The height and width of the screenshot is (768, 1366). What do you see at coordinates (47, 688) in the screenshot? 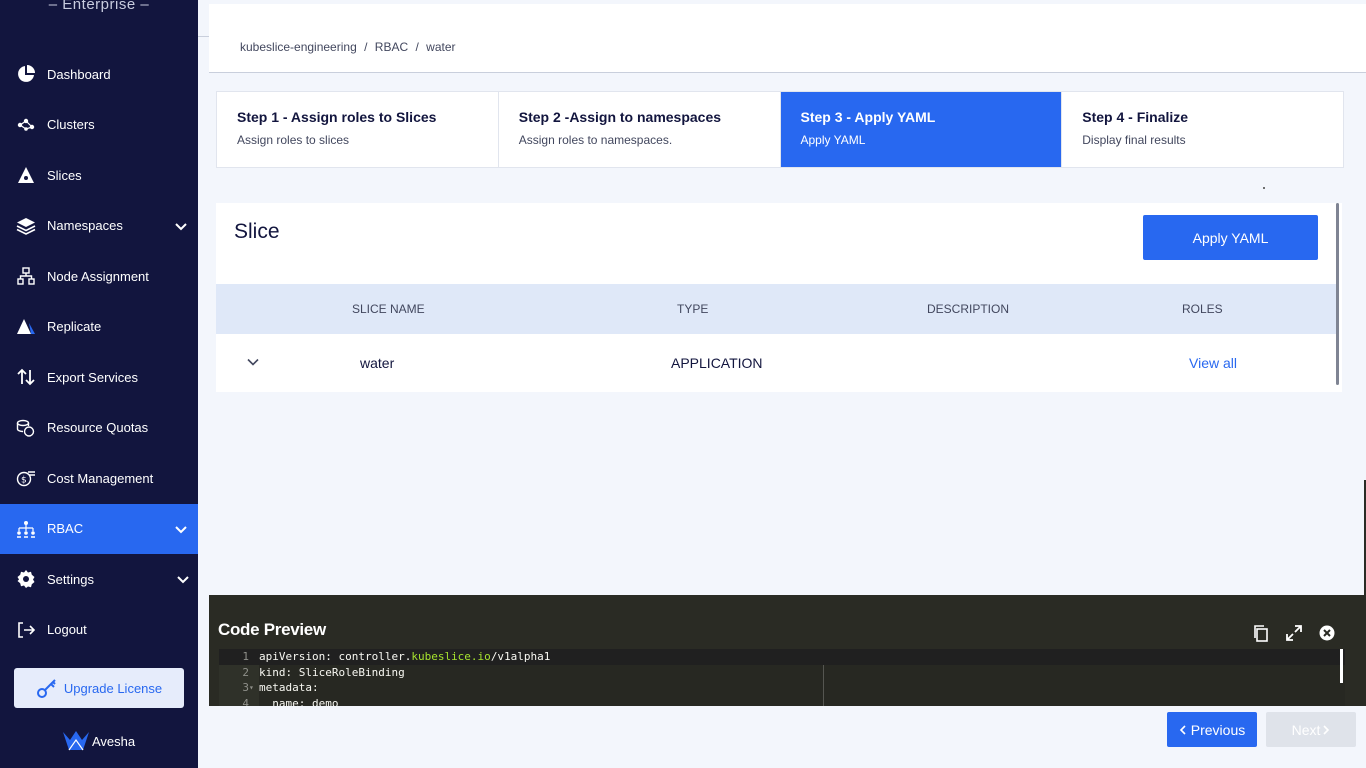
I see `key-icon` at bounding box center [47, 688].